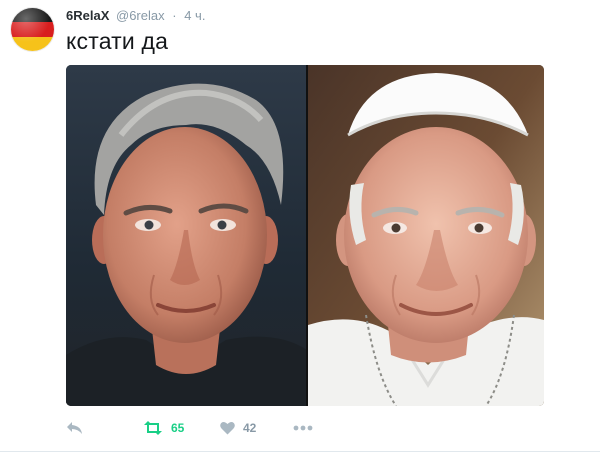  Describe the element at coordinates (153, 428) in the screenshot. I see `retweet-icon` at that location.